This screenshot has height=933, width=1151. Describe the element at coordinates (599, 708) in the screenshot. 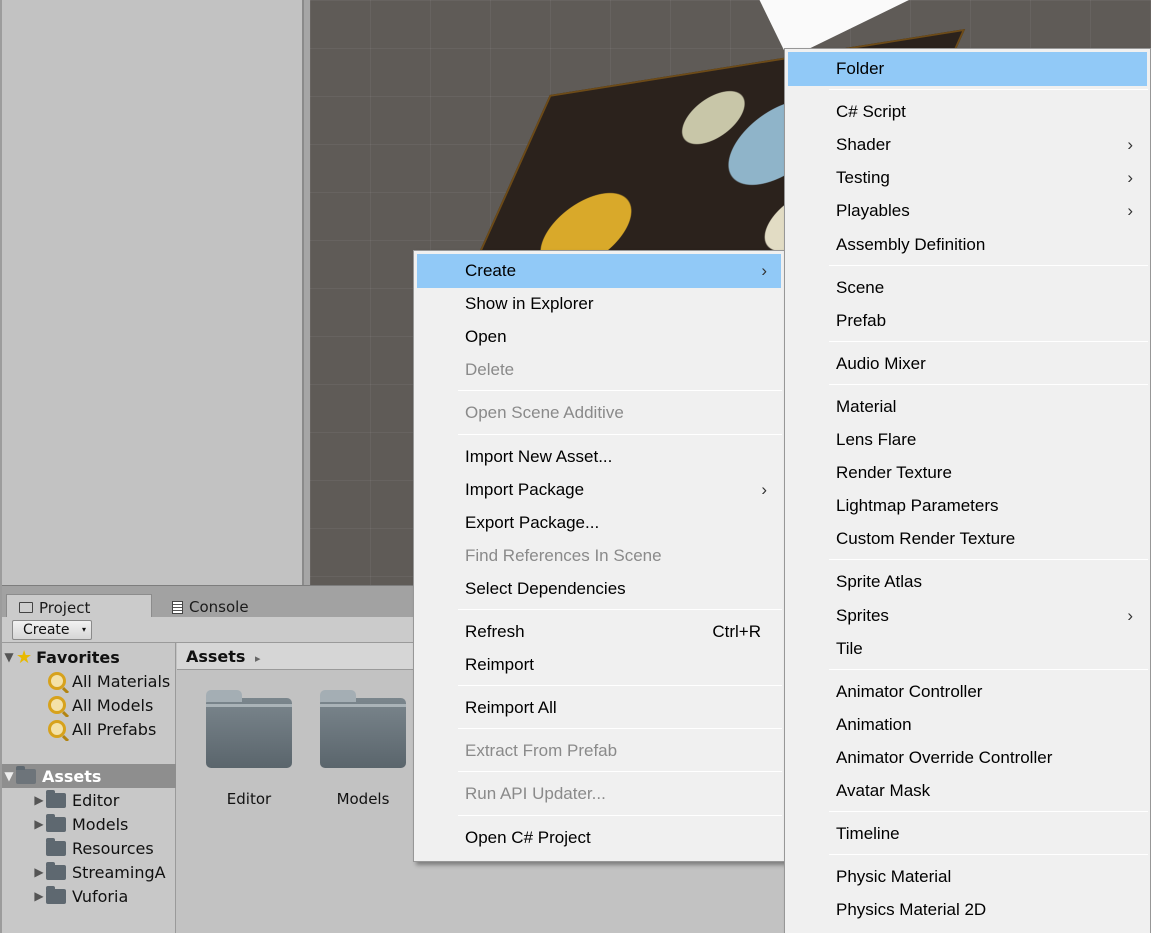

I see `context-menu-item-reimport-all: Reimport All` at that location.